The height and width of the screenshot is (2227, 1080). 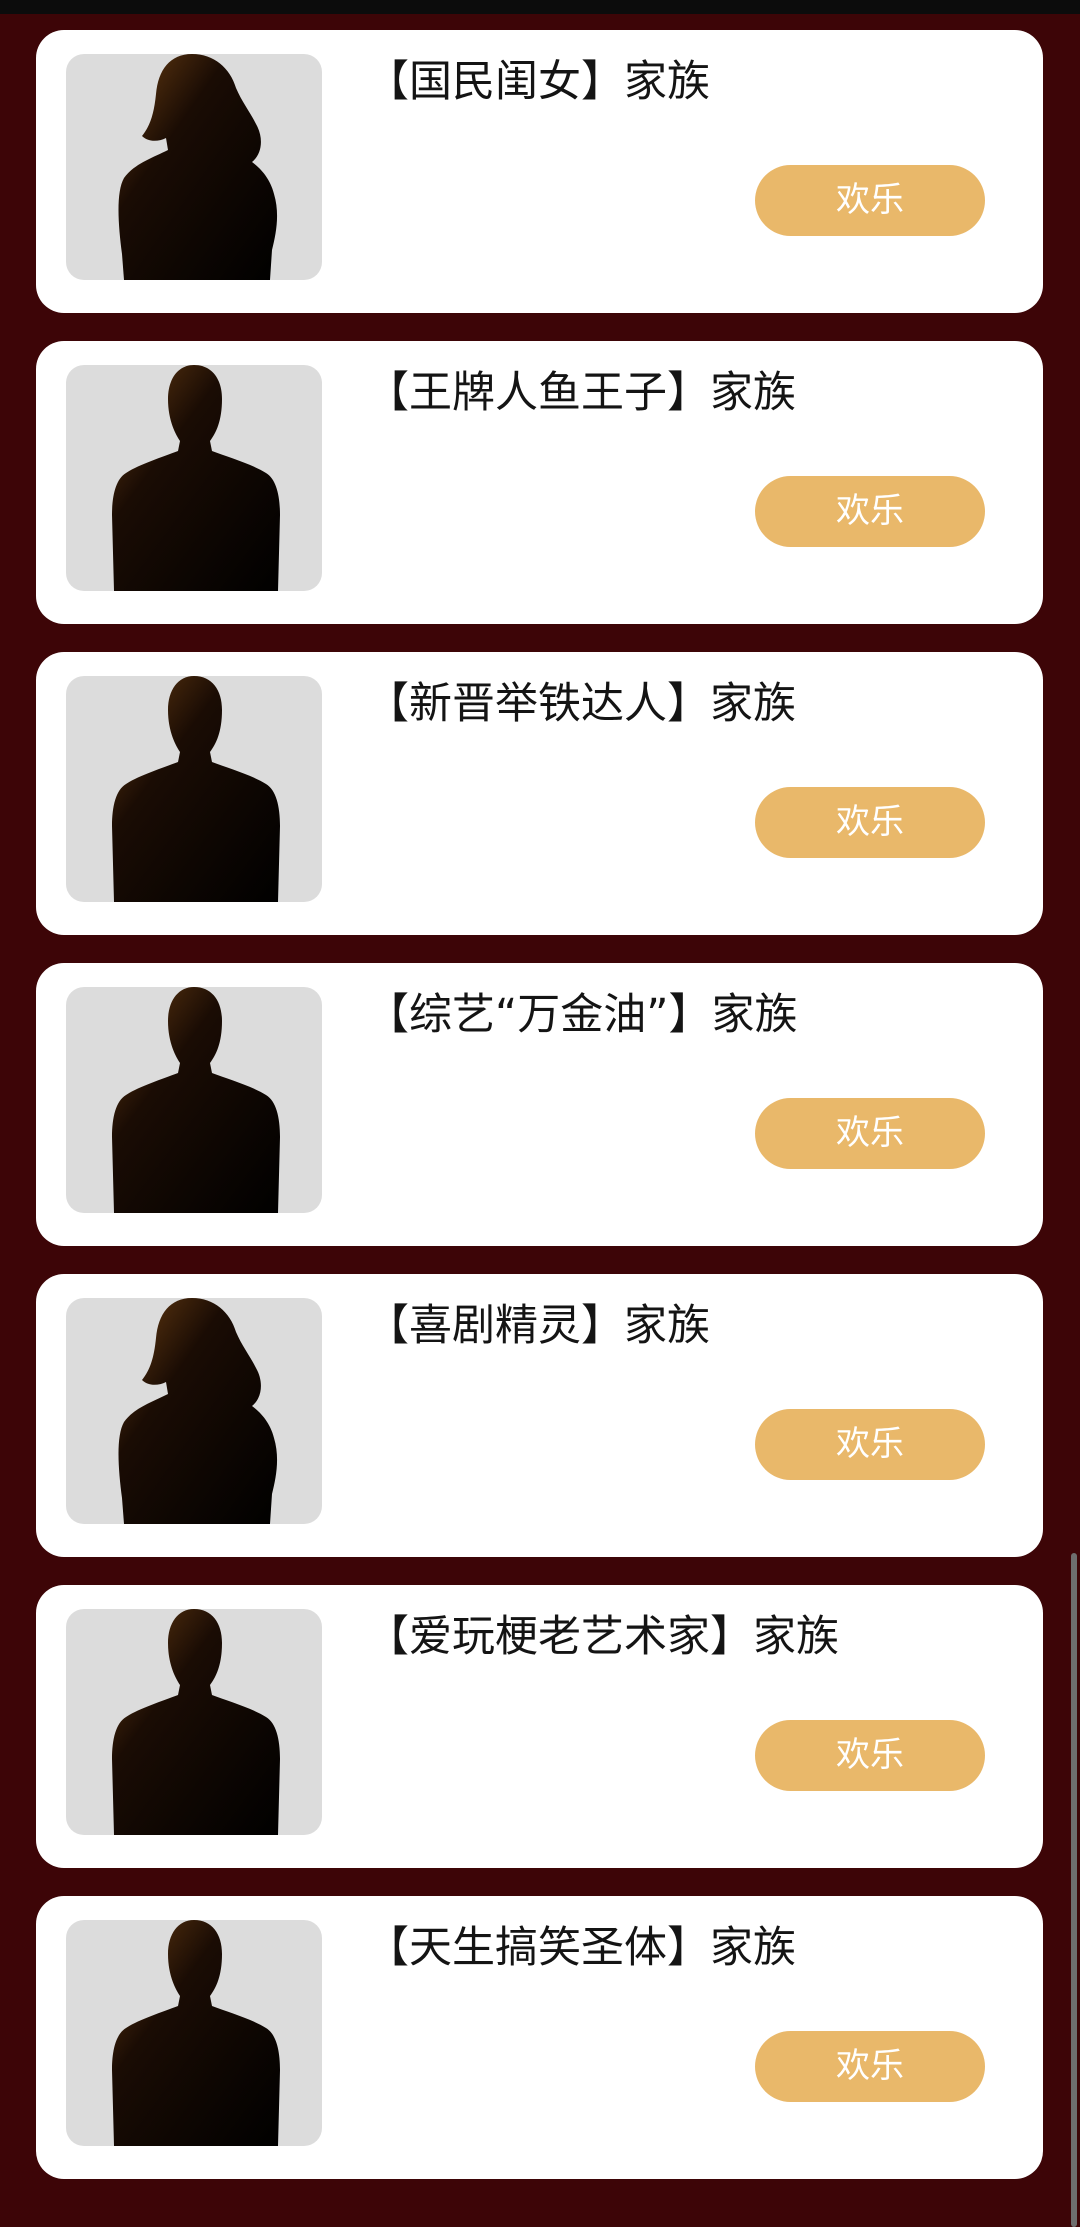 I want to click on family-title: 【爱玩梗老艺术家】家族, so click(x=602, y=1637).